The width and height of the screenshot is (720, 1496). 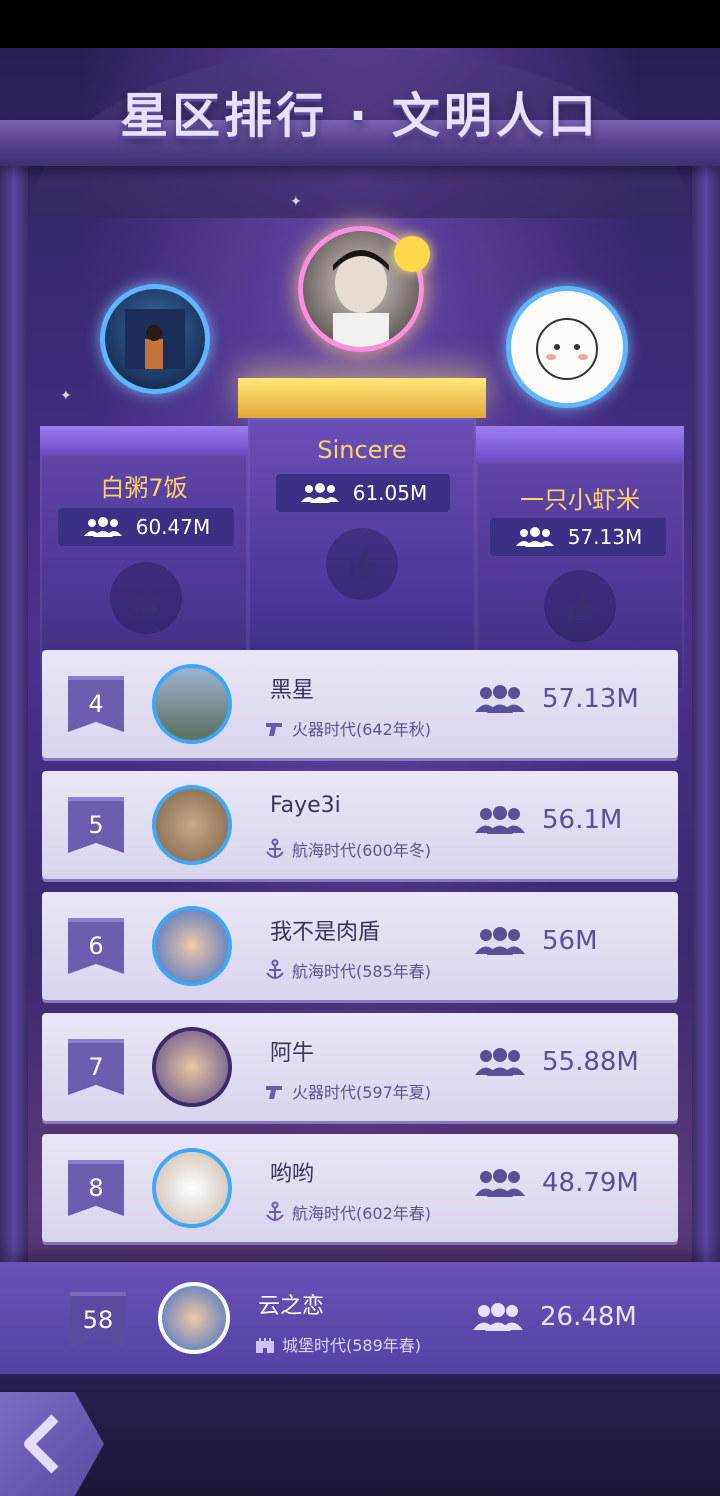 I want to click on avatar-third-place, so click(x=567, y=347).